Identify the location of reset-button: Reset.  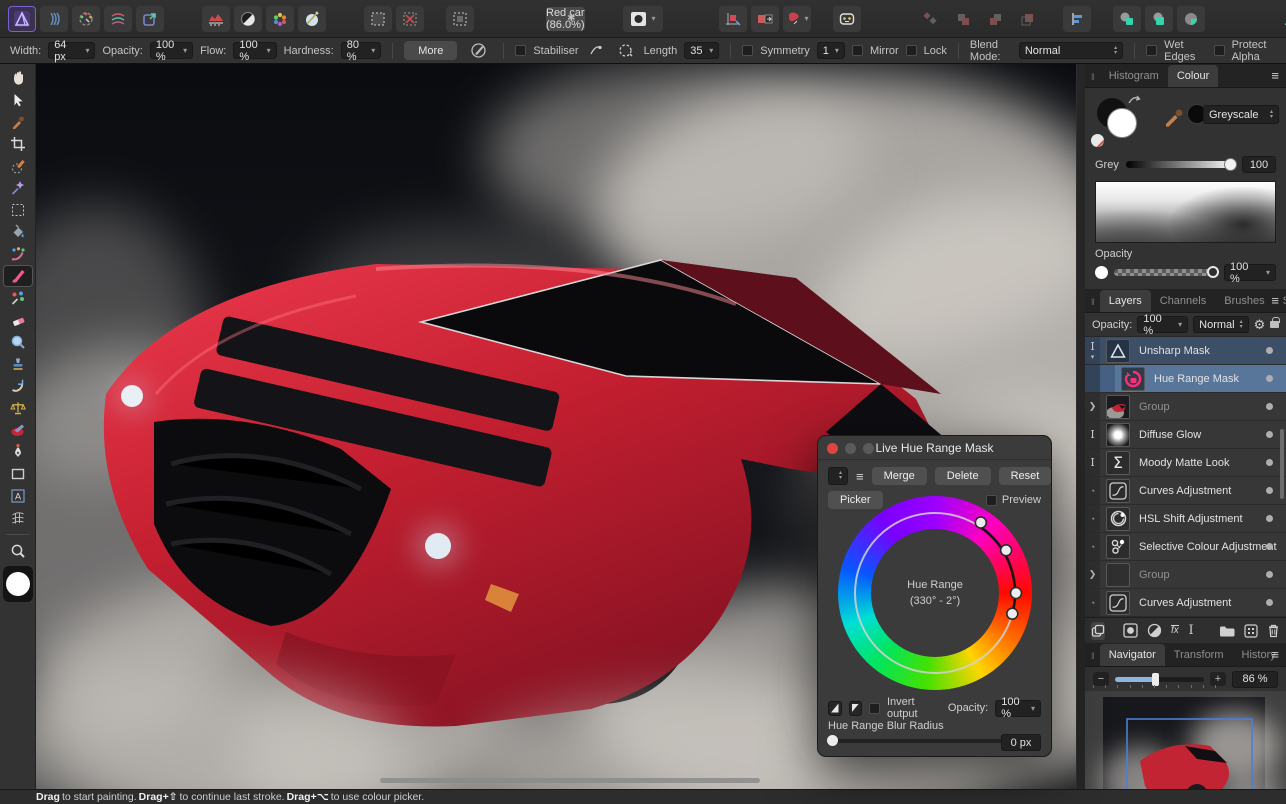
(1025, 476).